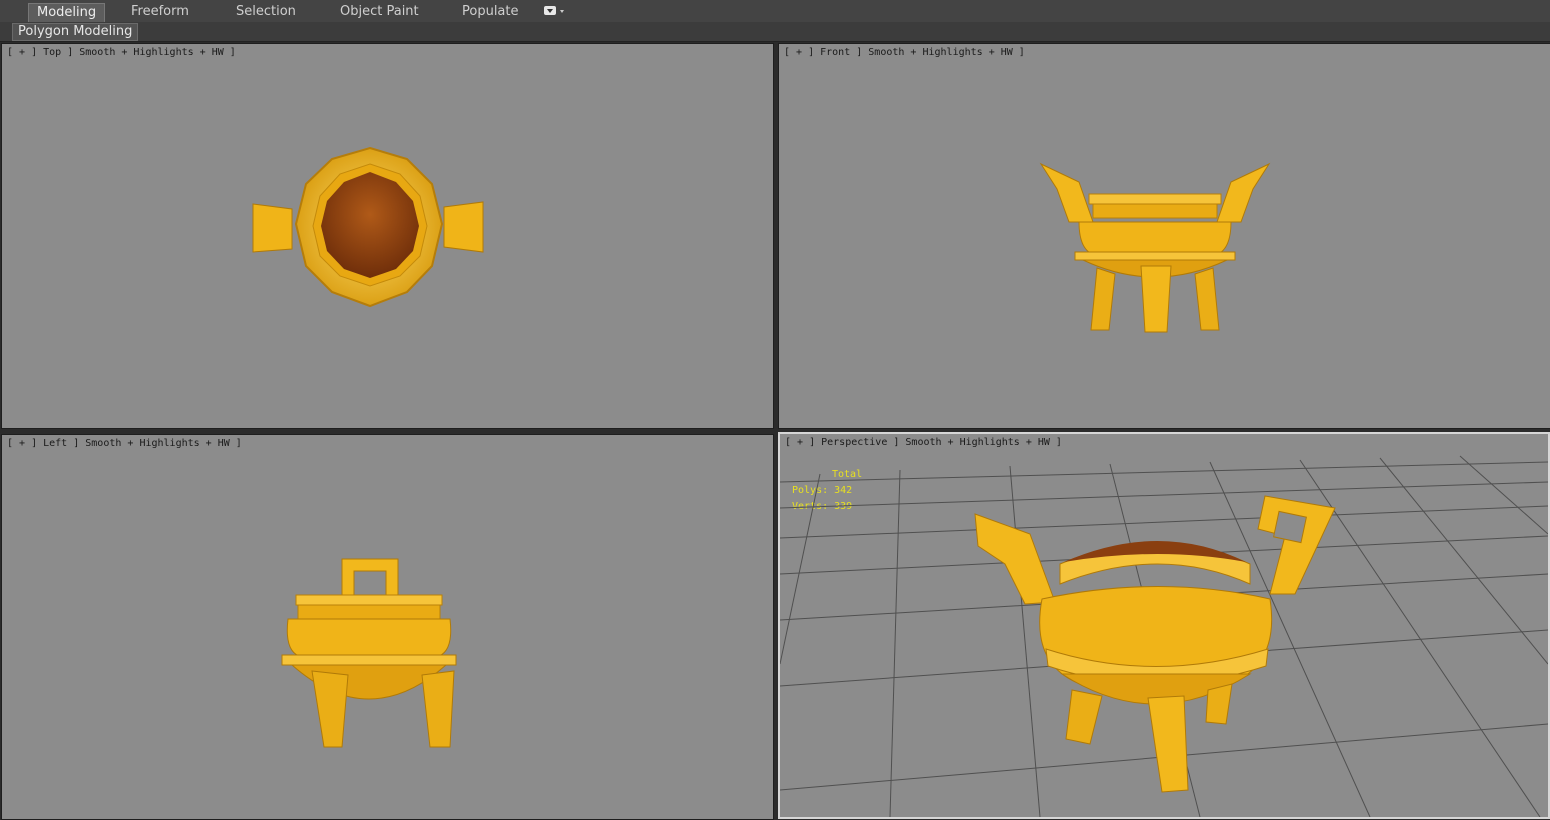 Image resolution: width=1550 pixels, height=820 pixels. What do you see at coordinates (490, 12) in the screenshot?
I see `tab-populate: Populate` at bounding box center [490, 12].